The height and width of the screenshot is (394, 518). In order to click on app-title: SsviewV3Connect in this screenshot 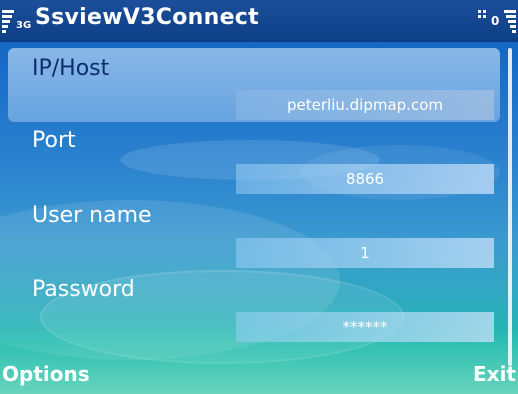, I will do `click(147, 17)`.